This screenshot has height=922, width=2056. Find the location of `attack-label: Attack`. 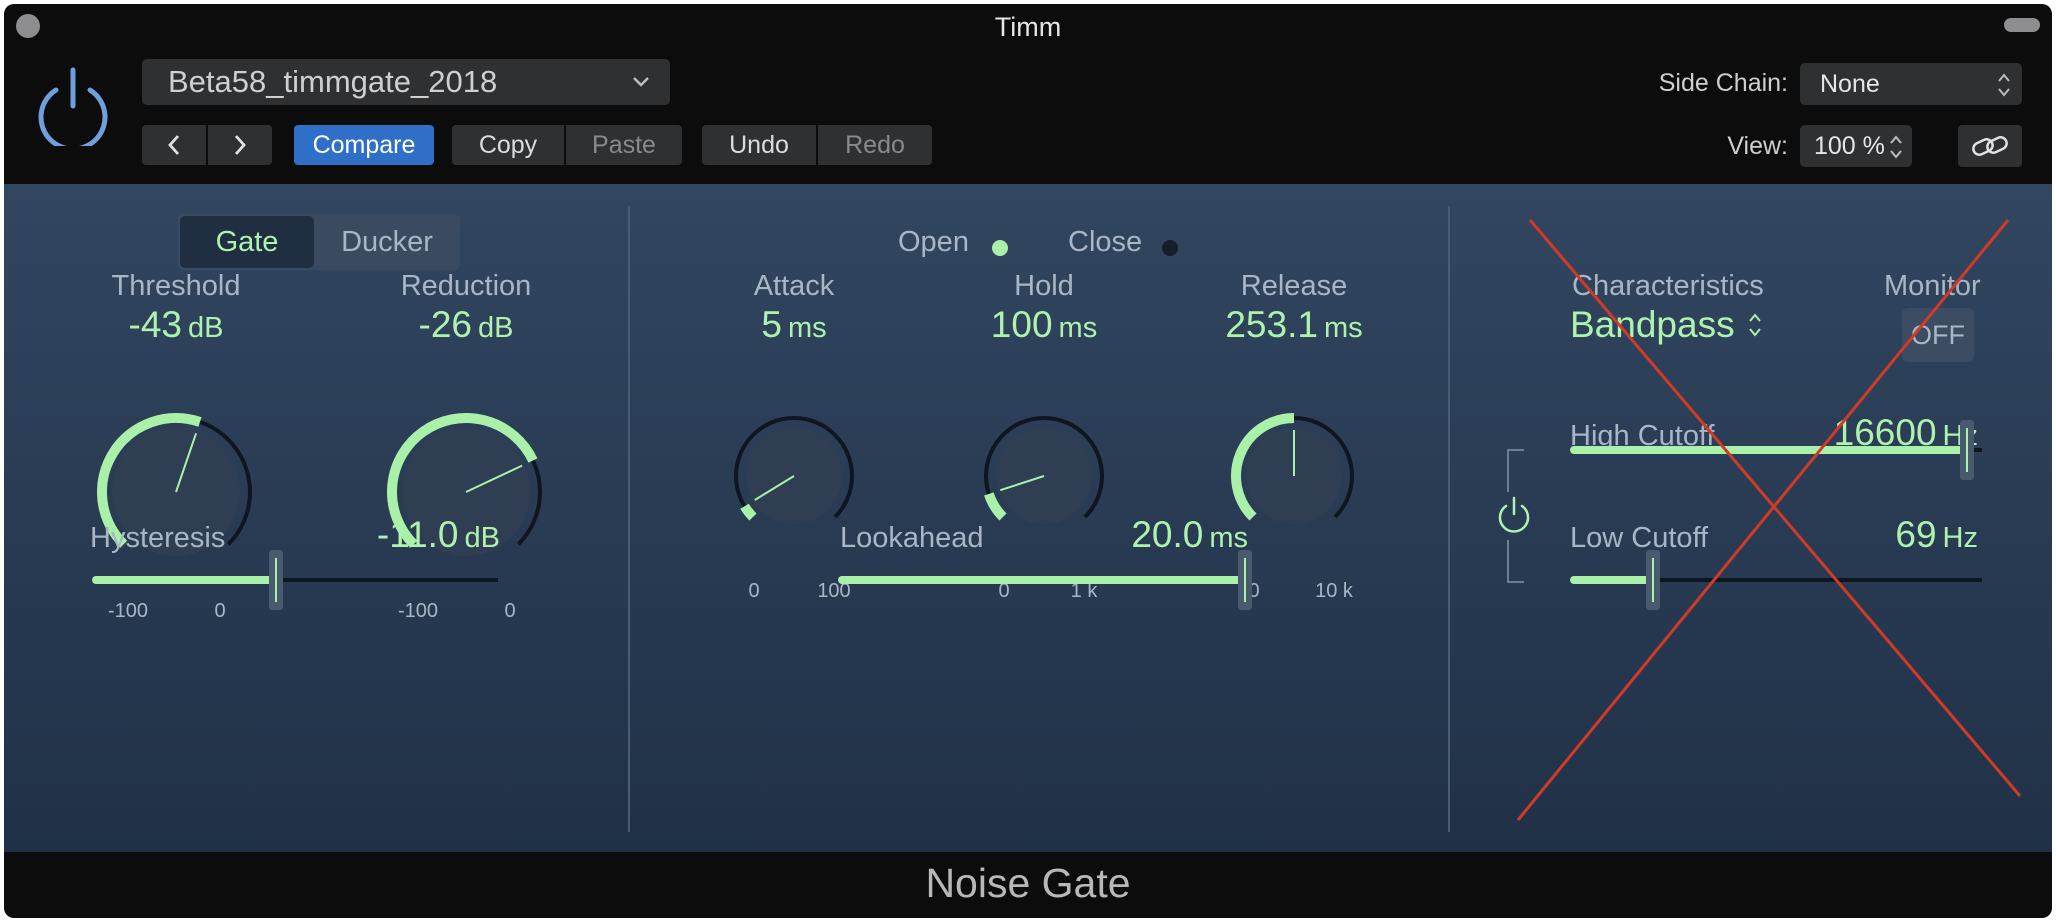

attack-label: Attack is located at coordinates (794, 286).